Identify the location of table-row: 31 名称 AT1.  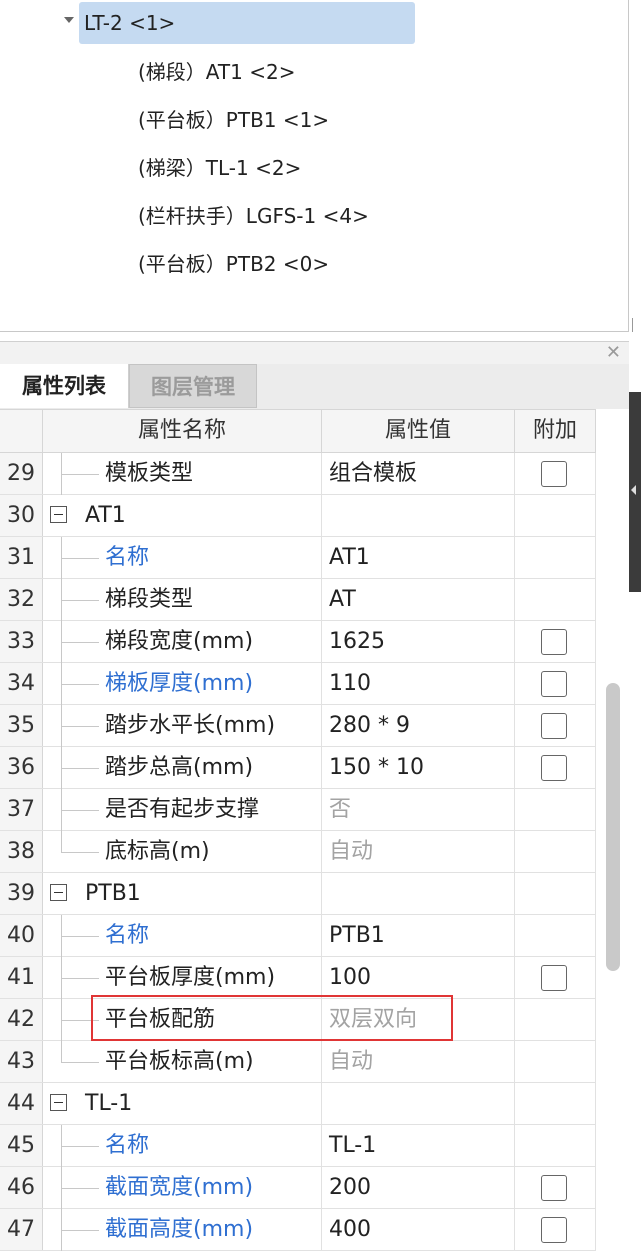
(298, 558).